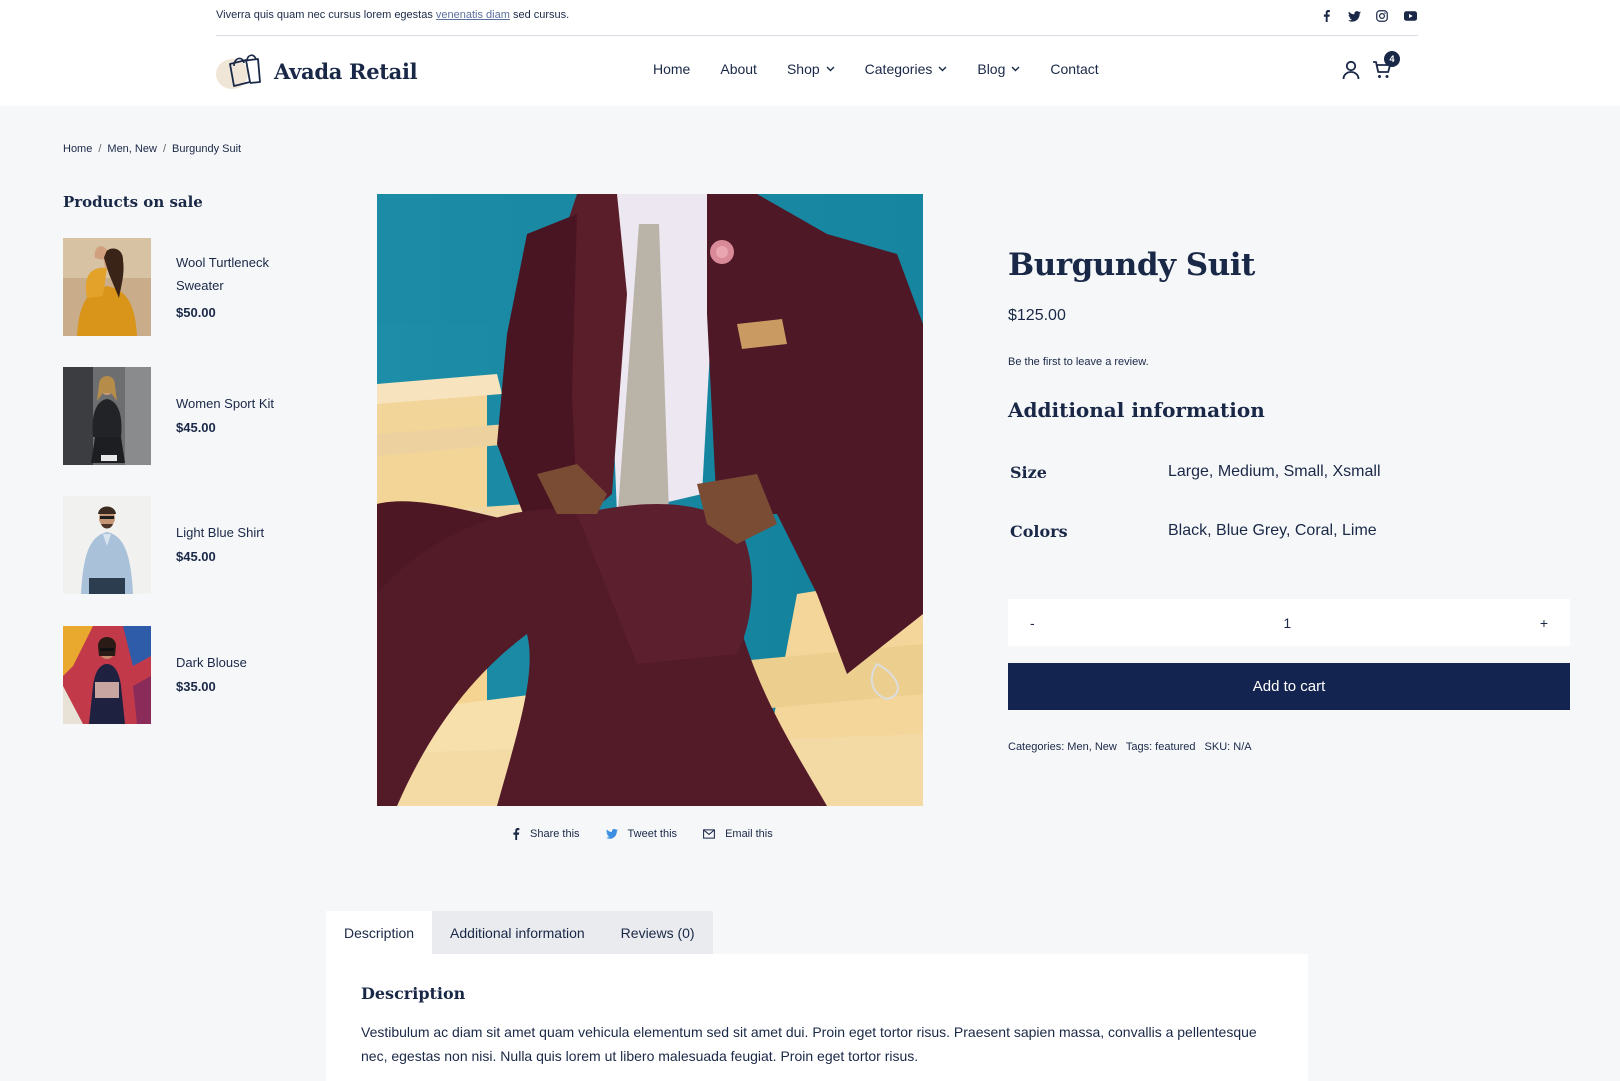 This screenshot has height=1081, width=1620. I want to click on email-icon, so click(709, 834).